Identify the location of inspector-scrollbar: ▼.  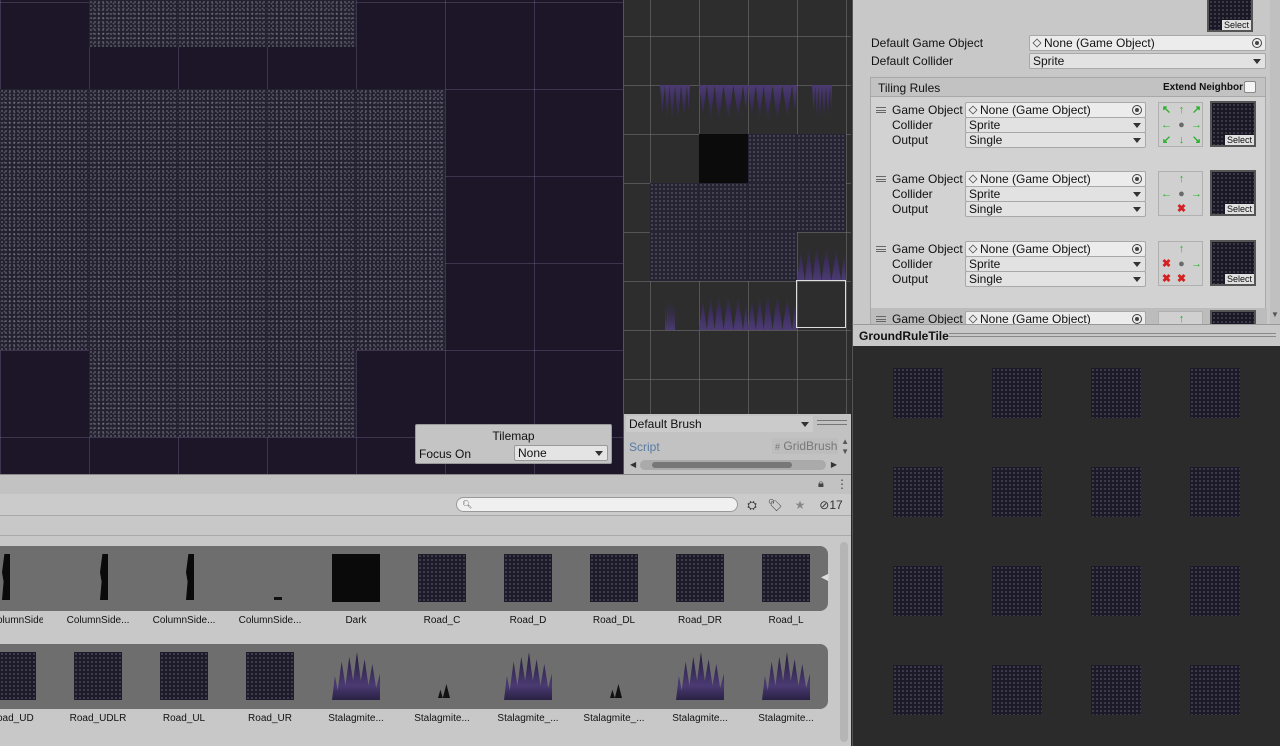
(1275, 162).